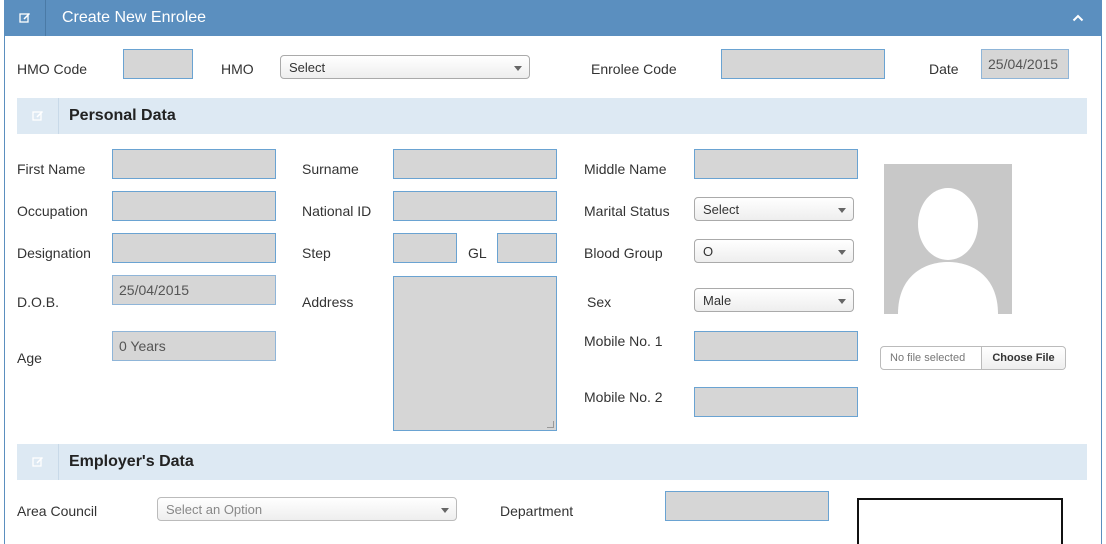 This screenshot has height=544, width=1106. Describe the element at coordinates (194, 206) in the screenshot. I see `occupation-input` at that location.